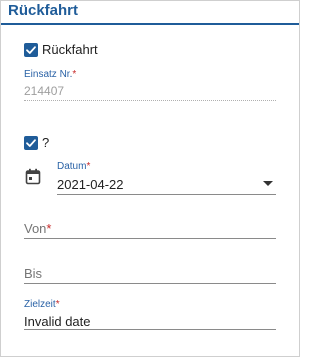 This screenshot has width=320, height=357. Describe the element at coordinates (43, 10) in the screenshot. I see `section-title: Rückfahrt` at that location.